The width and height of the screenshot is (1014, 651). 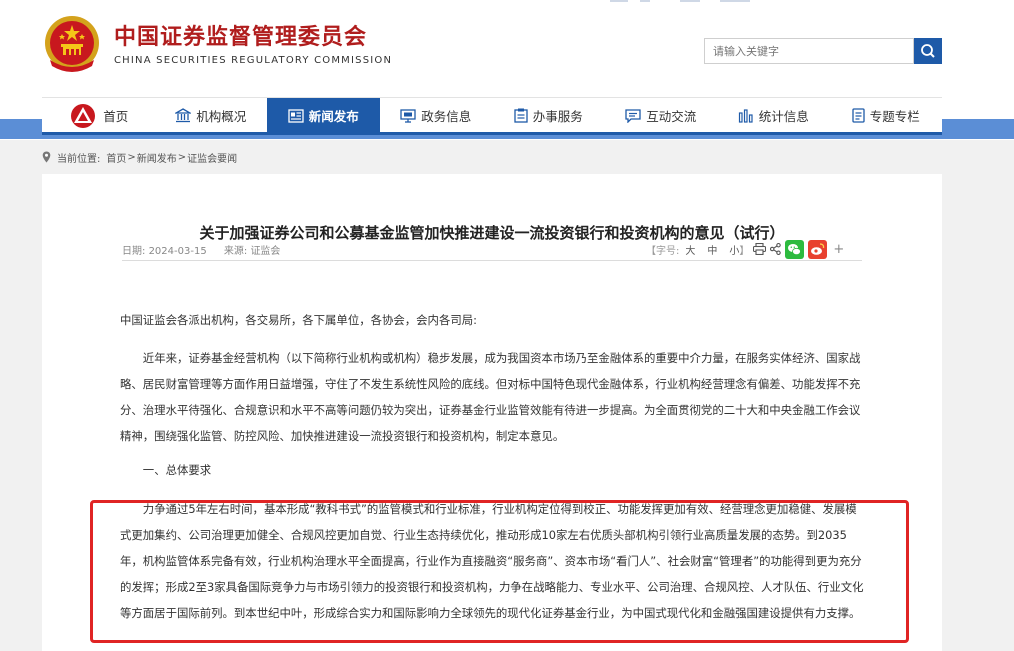 I want to click on news-icon, so click(x=296, y=115).